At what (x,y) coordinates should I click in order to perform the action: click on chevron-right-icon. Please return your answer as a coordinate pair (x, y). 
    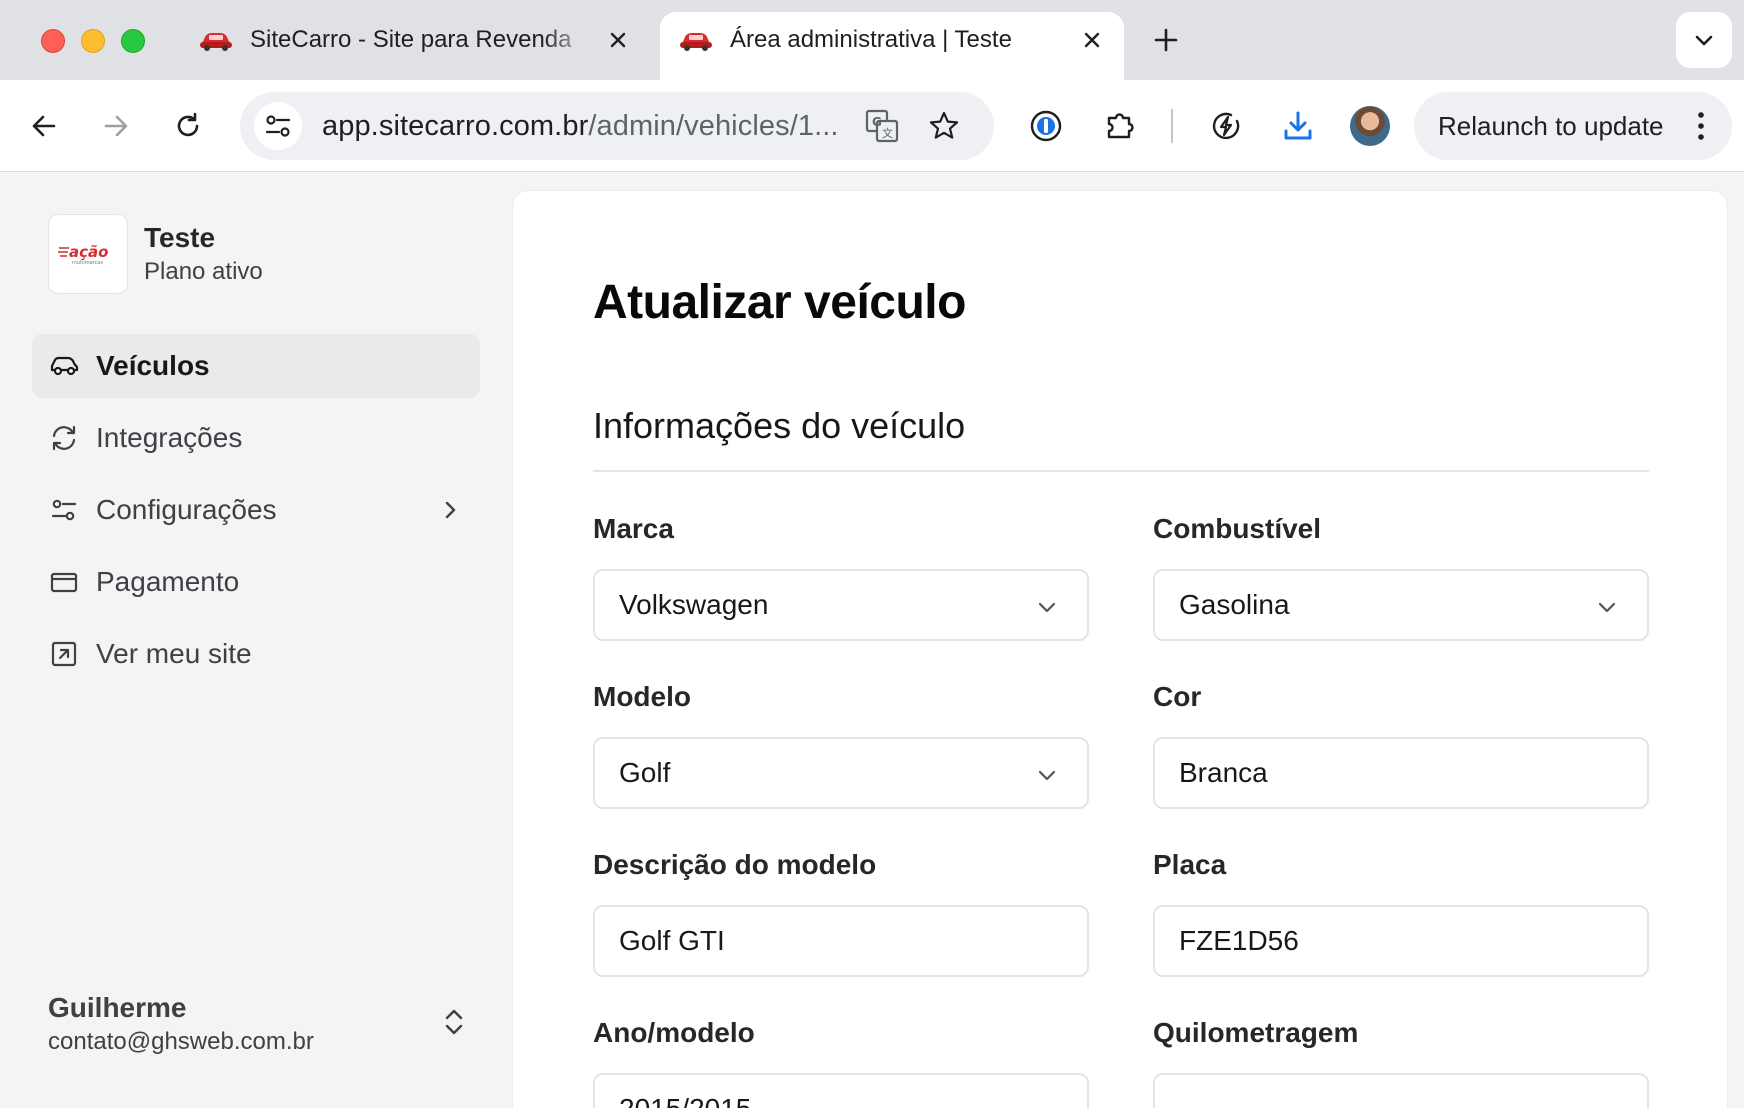
    Looking at the image, I should click on (450, 510).